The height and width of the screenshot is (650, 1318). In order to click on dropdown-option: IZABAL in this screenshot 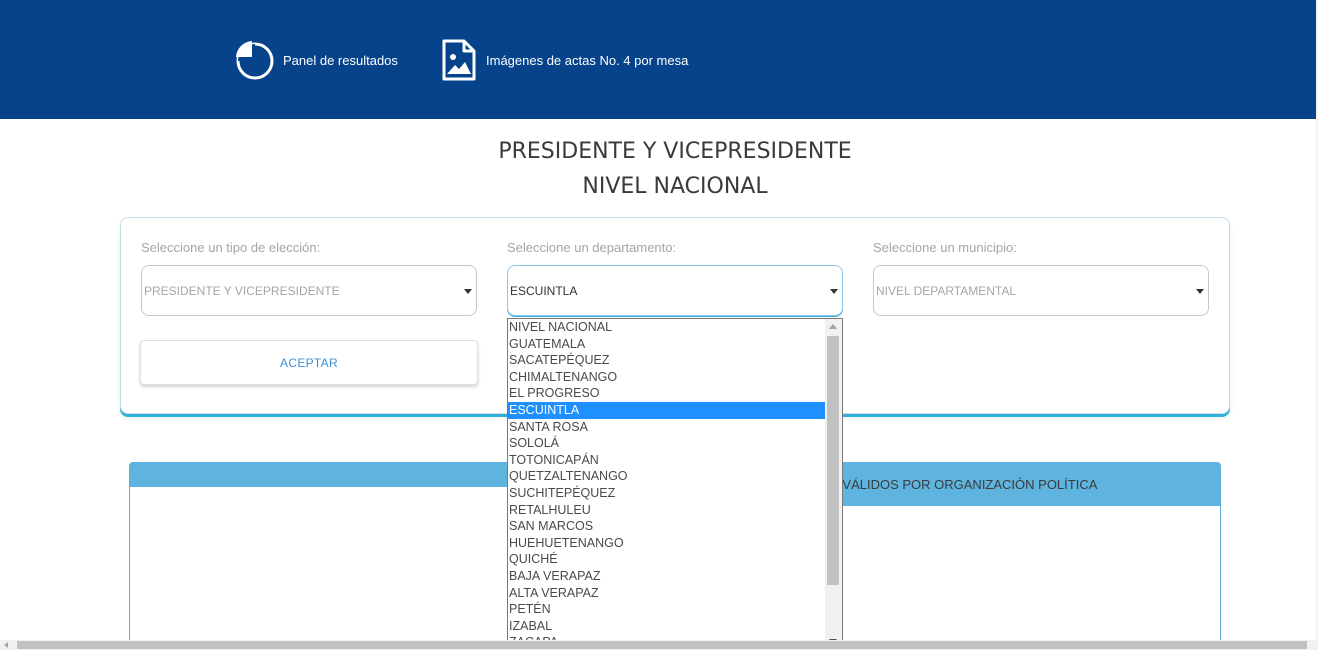, I will do `click(667, 626)`.